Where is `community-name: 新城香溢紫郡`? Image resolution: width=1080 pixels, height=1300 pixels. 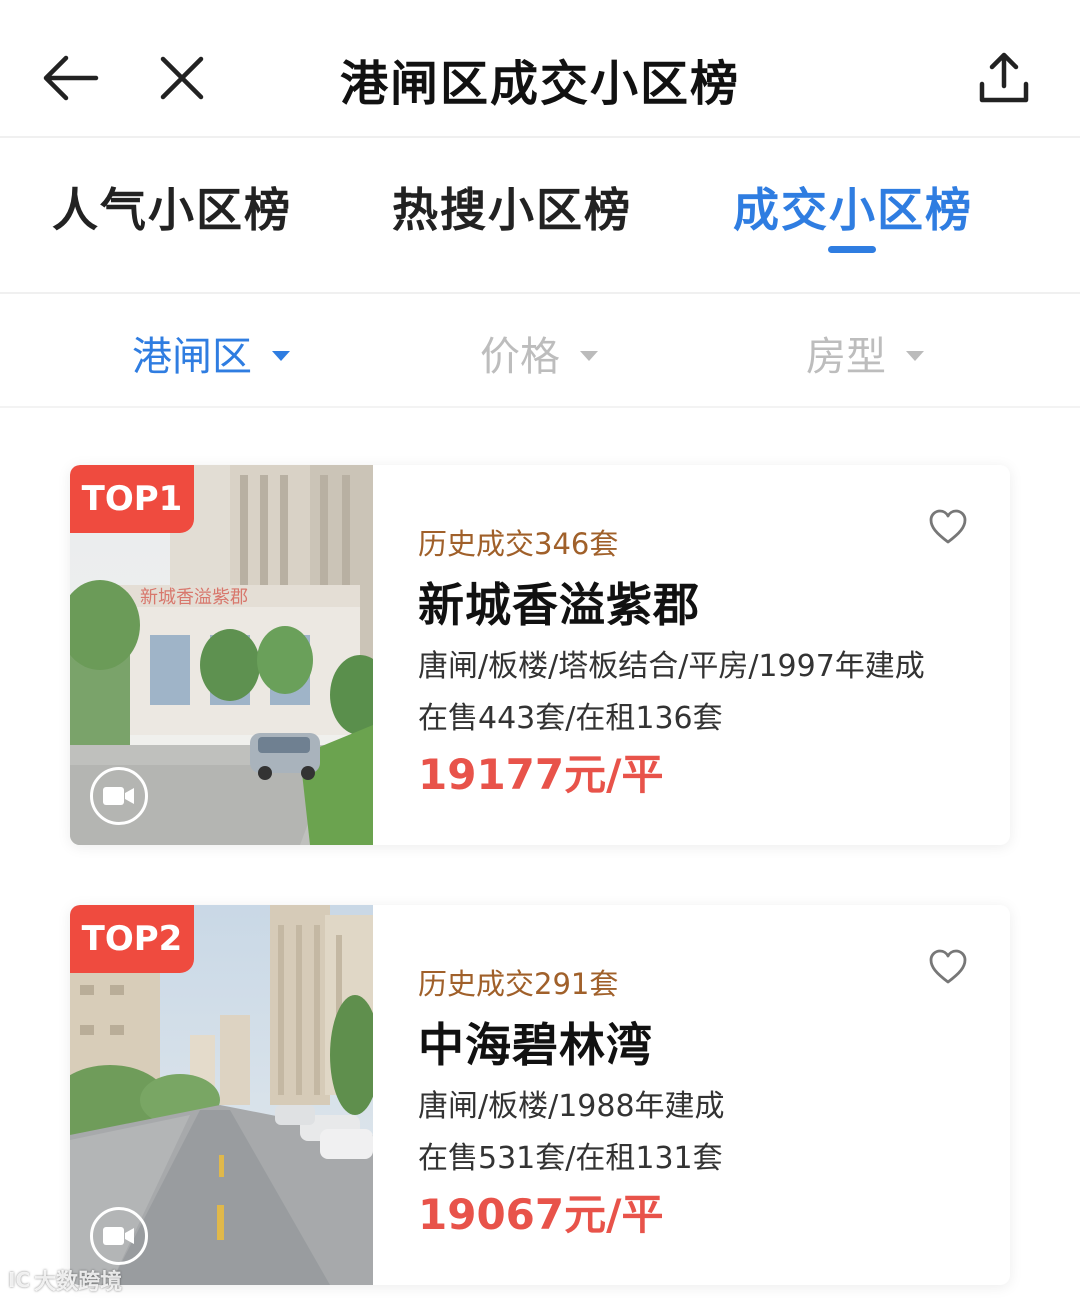 community-name: 新城香溢紫郡 is located at coordinates (559, 605).